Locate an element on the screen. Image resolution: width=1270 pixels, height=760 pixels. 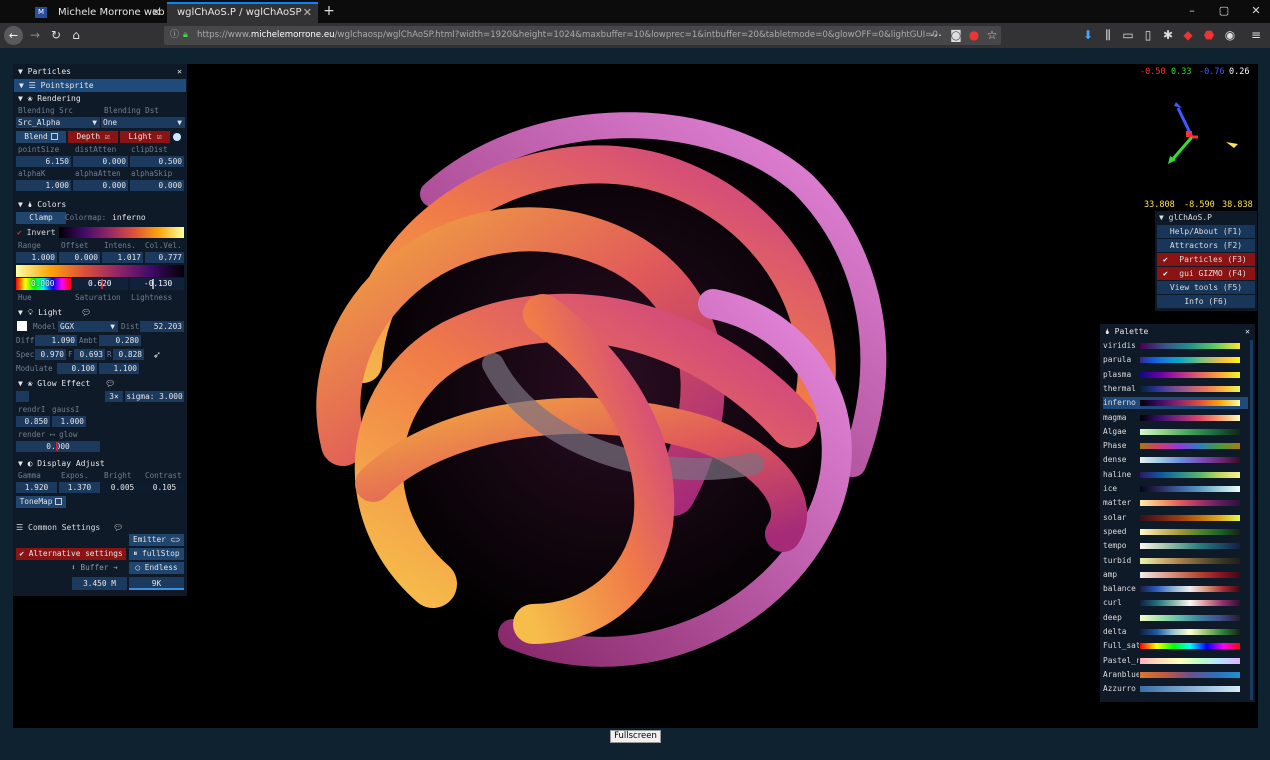
sigma-field: sigma: 3.000 is located at coordinates (154, 396).